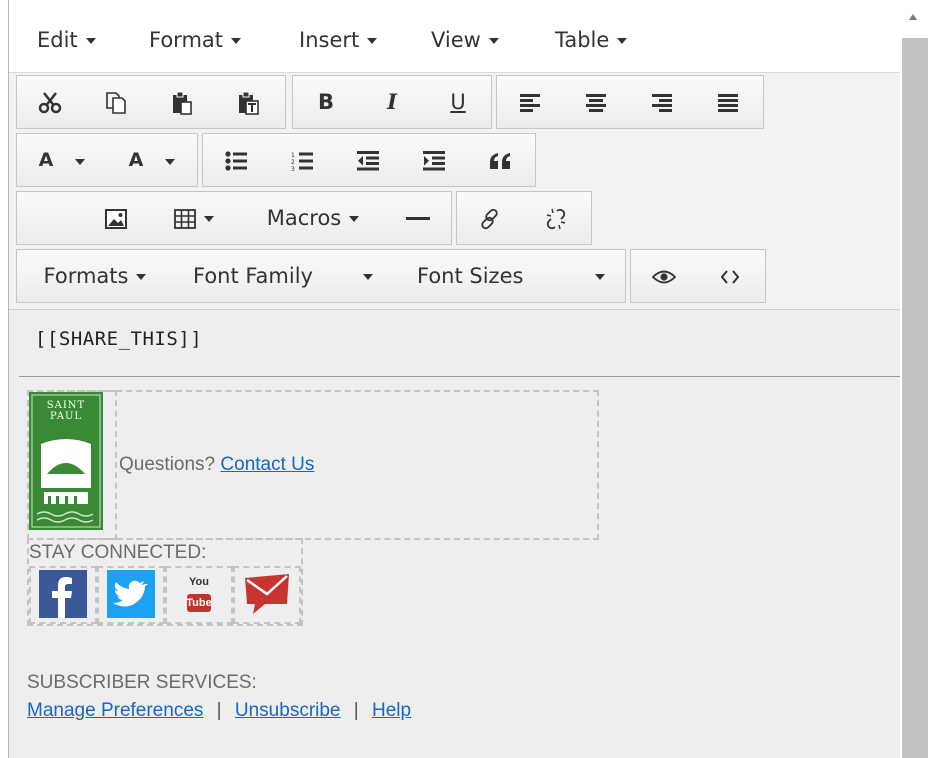  Describe the element at coordinates (490, 218) in the screenshot. I see `insert-link-button` at that location.